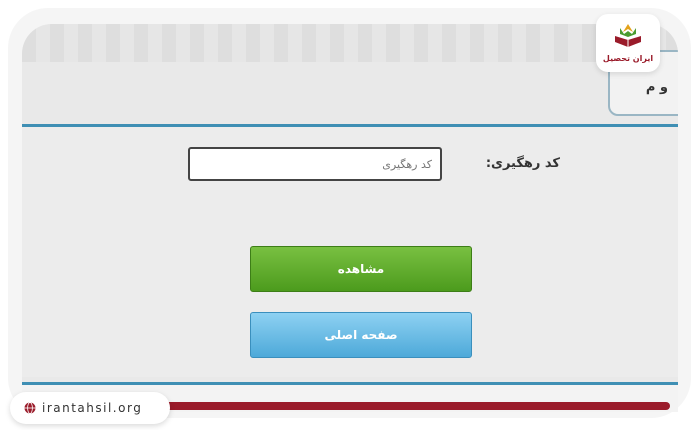 This screenshot has height=430, width=700. What do you see at coordinates (415, 406) in the screenshot?
I see `footer-accent-bar` at bounding box center [415, 406].